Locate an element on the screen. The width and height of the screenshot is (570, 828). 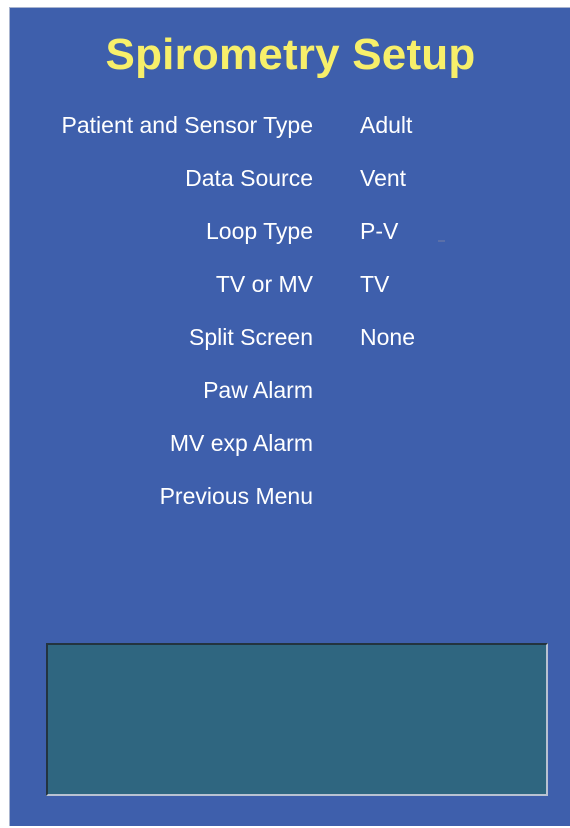
menu-item-label: MV exp Alarm is located at coordinates (241, 443).